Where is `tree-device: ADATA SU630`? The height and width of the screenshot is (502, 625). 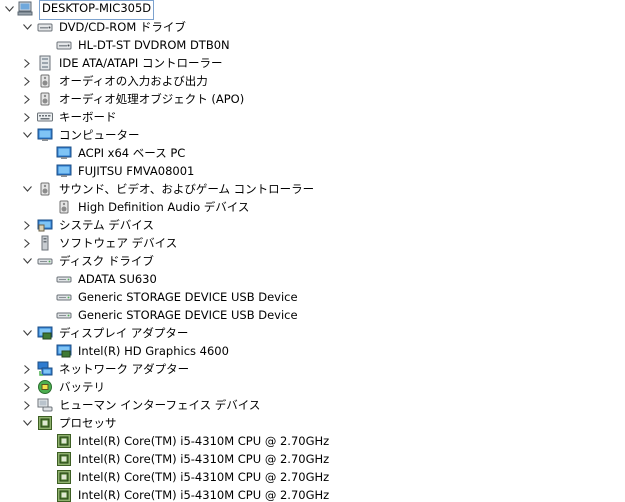 tree-device: ADATA SU630 is located at coordinates (312, 279).